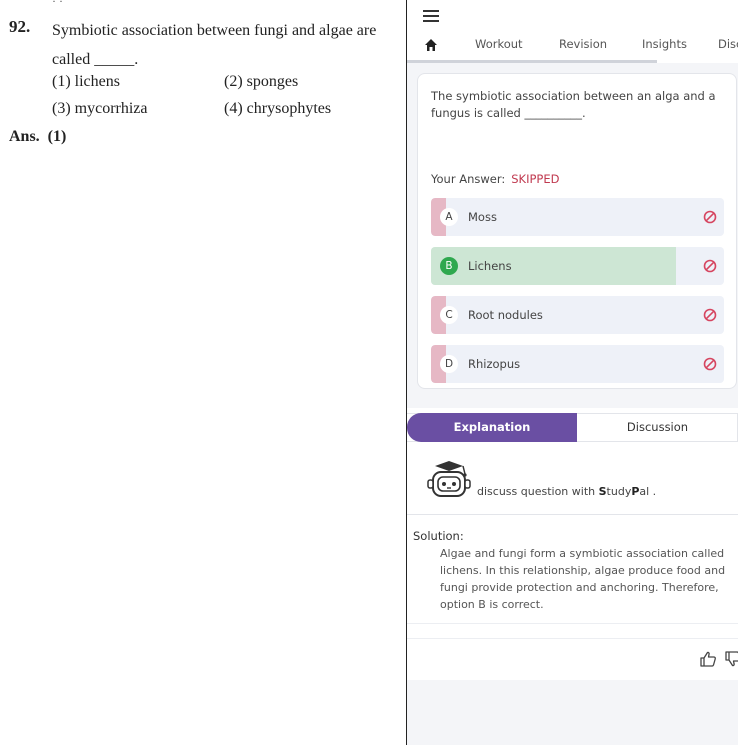 The width and height of the screenshot is (738, 745). Describe the element at coordinates (664, 44) in the screenshot. I see `tab-insights: Insights` at that location.